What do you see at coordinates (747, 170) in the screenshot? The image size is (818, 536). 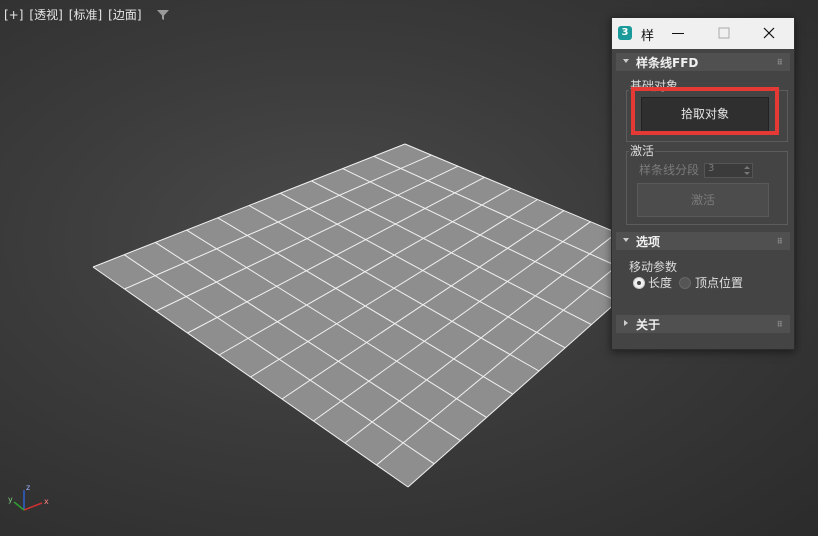 I see `spinner-arrows-icon` at bounding box center [747, 170].